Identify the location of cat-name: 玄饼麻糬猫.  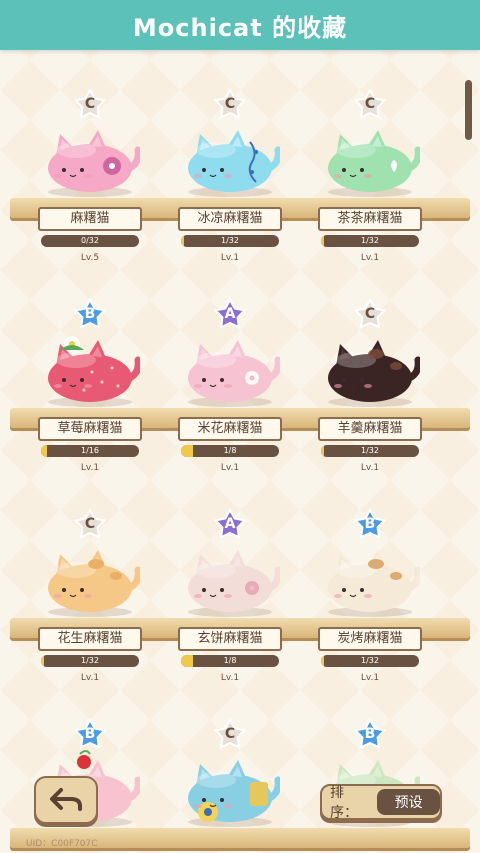
(230, 639).